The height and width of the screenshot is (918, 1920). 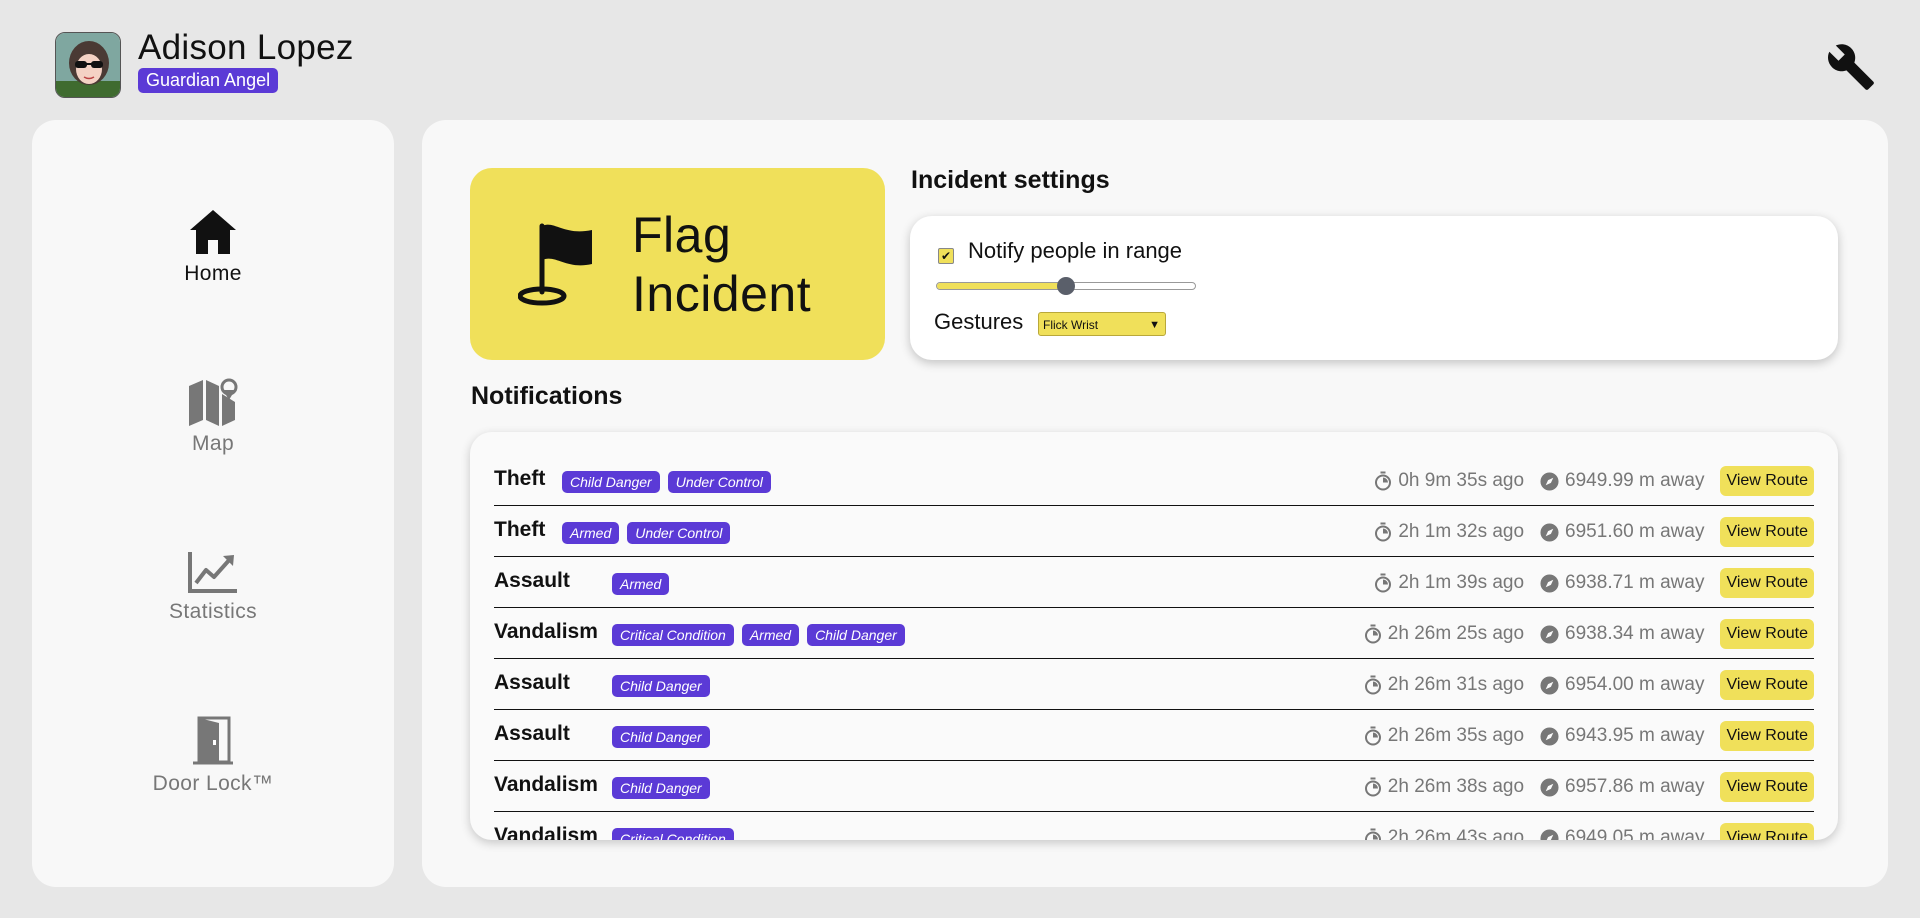 I want to click on chart-line-icon, so click(x=212, y=572).